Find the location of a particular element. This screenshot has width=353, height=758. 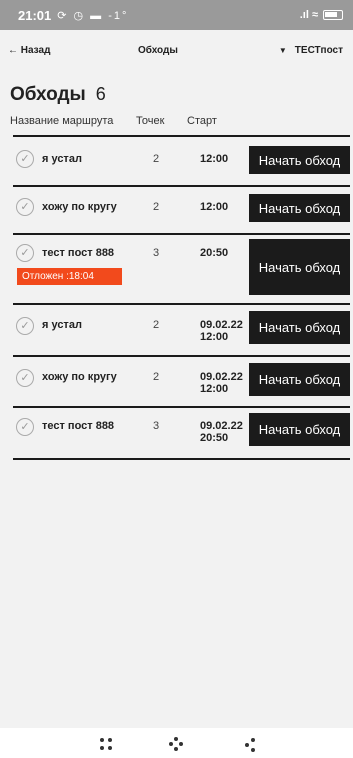

battery-icon is located at coordinates (333, 15).